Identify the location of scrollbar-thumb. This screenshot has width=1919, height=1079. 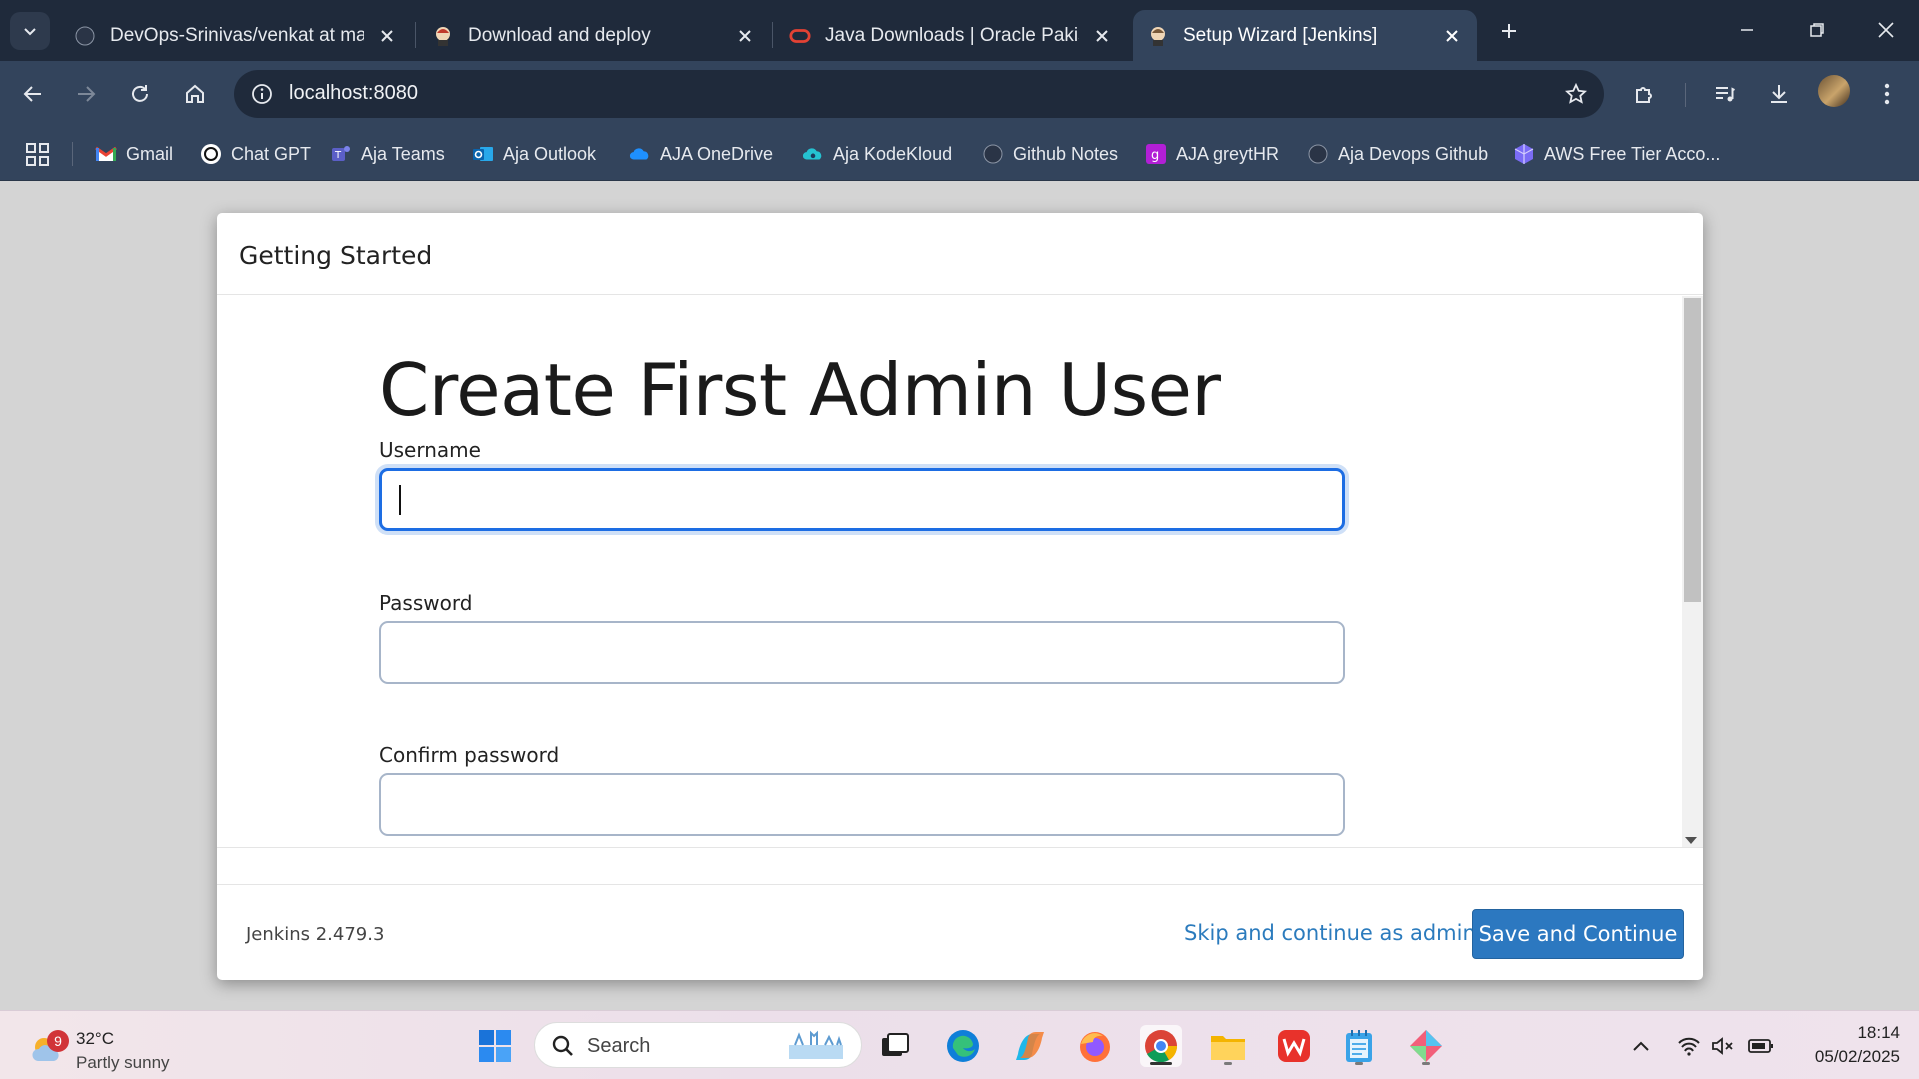
(1692, 450).